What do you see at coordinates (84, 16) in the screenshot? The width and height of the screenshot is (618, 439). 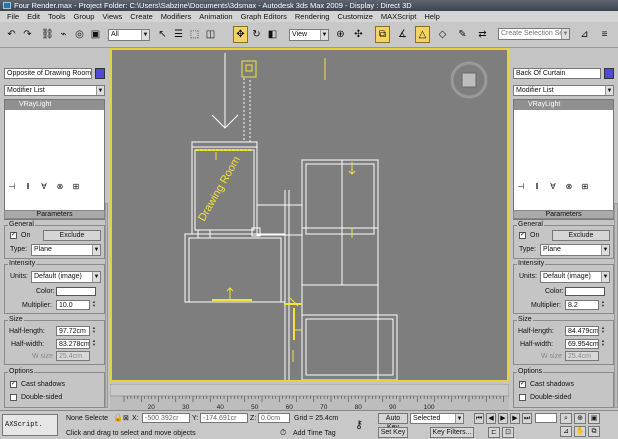 I see `menu-group: Group` at bounding box center [84, 16].